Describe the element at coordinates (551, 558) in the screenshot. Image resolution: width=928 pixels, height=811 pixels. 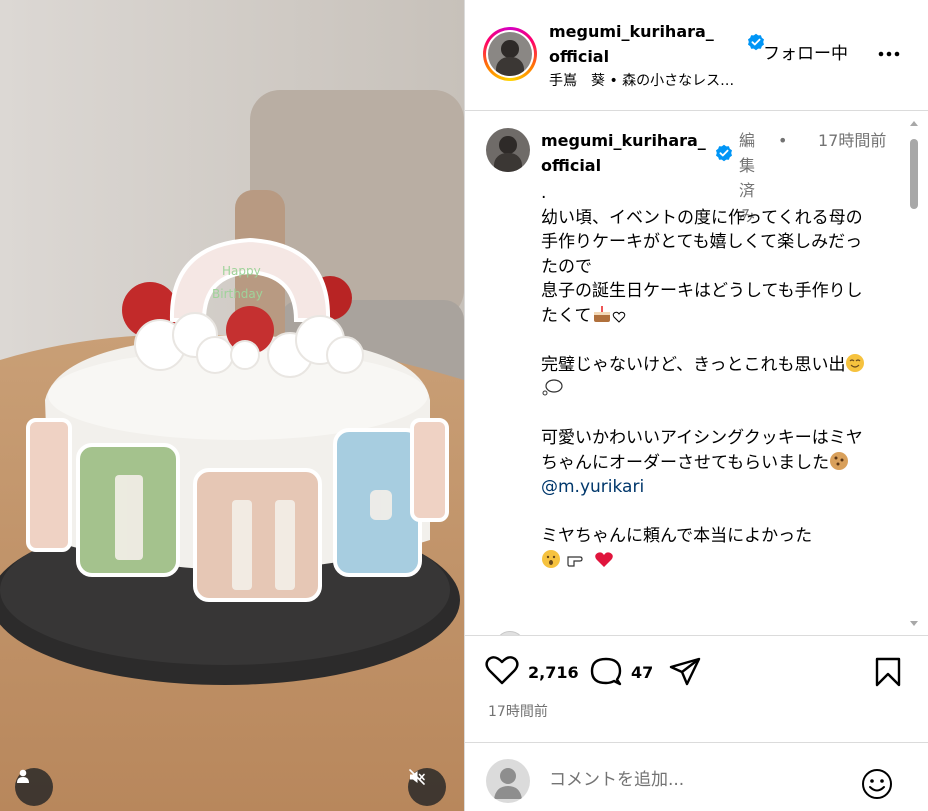
I see `astonished-face-emoji-icon` at that location.